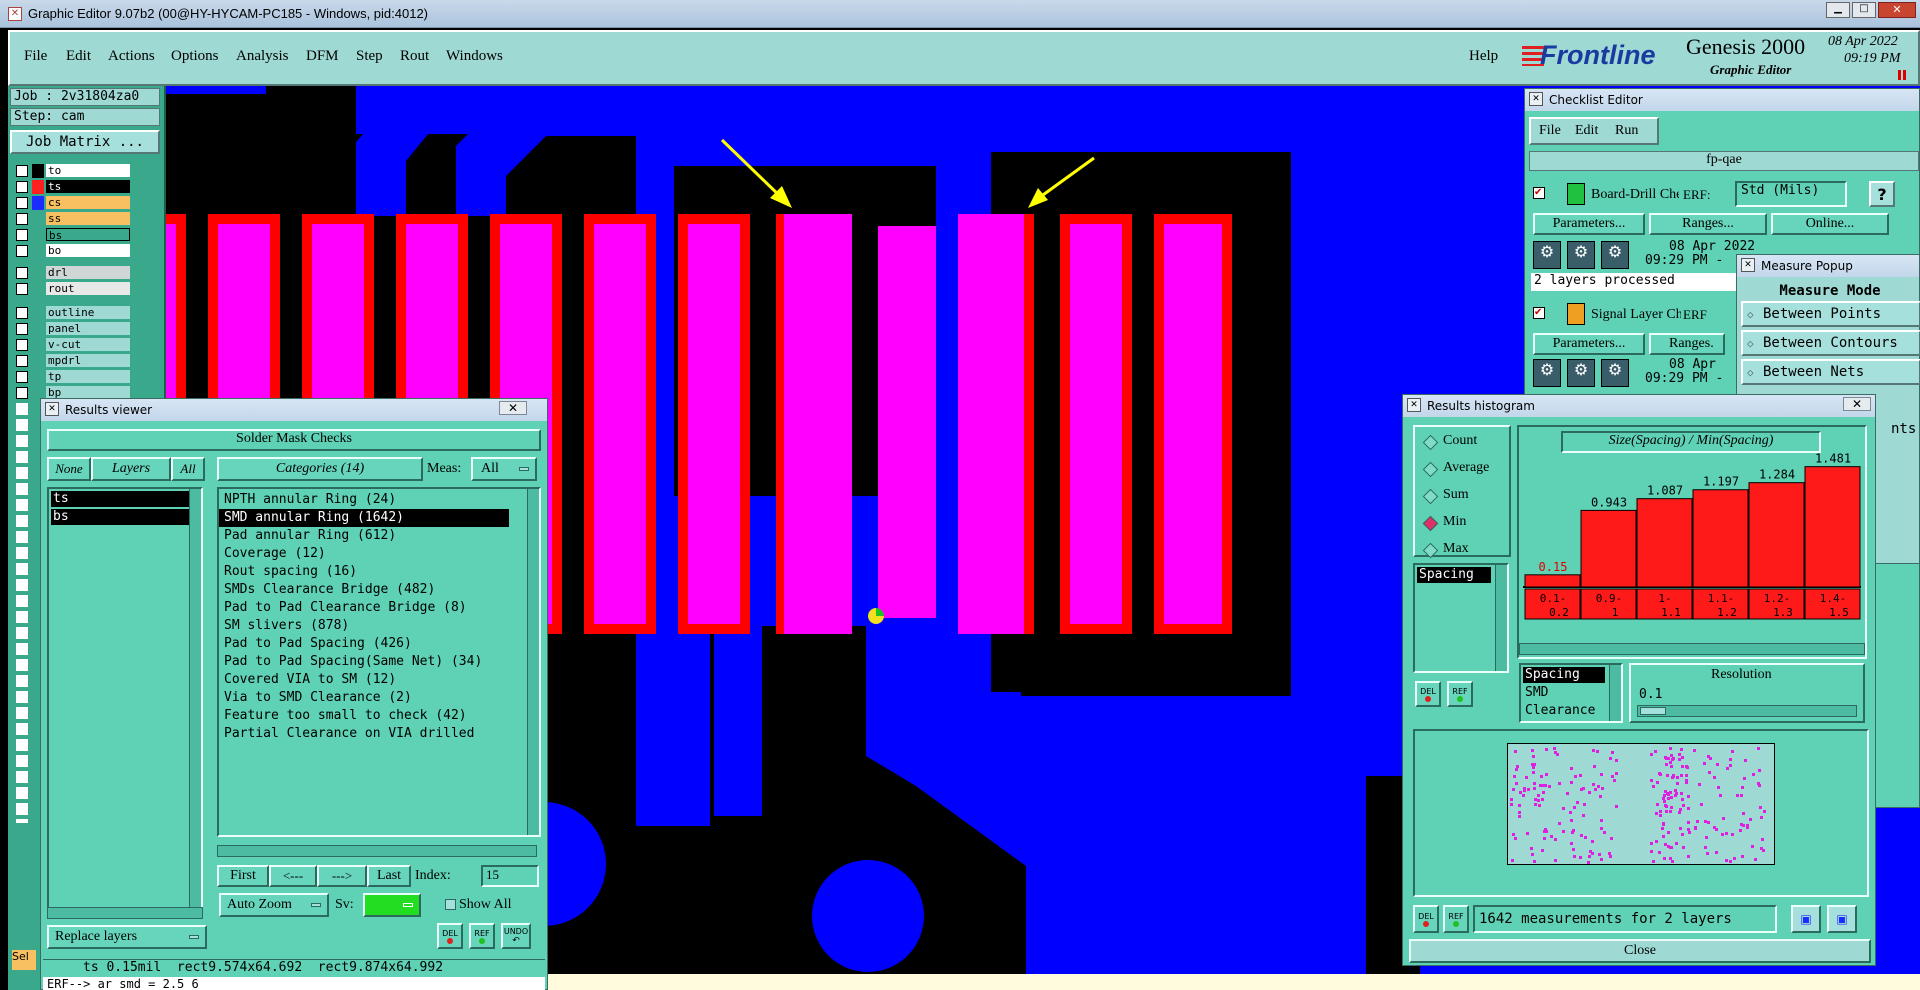 Image resolution: width=1920 pixels, height=990 pixels. Describe the element at coordinates (125, 701) in the screenshot. I see `results-layers-list: ts bs` at that location.